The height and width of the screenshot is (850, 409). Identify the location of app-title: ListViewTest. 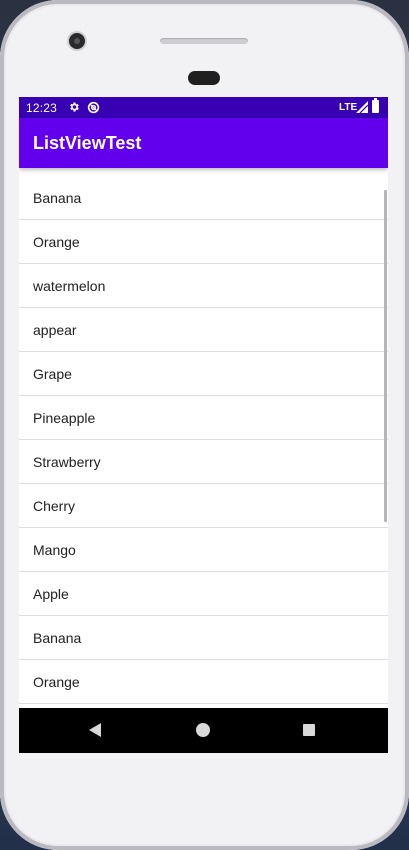
(87, 143).